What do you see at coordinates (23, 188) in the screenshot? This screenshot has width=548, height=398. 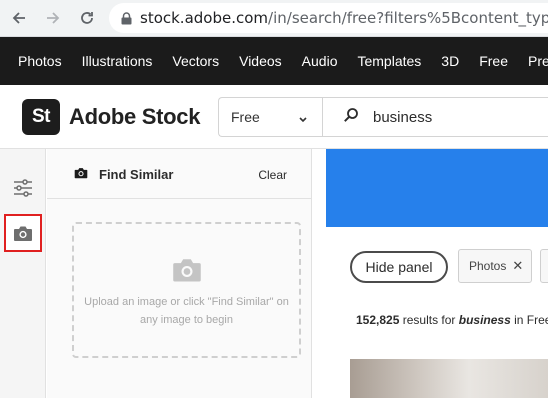 I see `filters-icon` at bounding box center [23, 188].